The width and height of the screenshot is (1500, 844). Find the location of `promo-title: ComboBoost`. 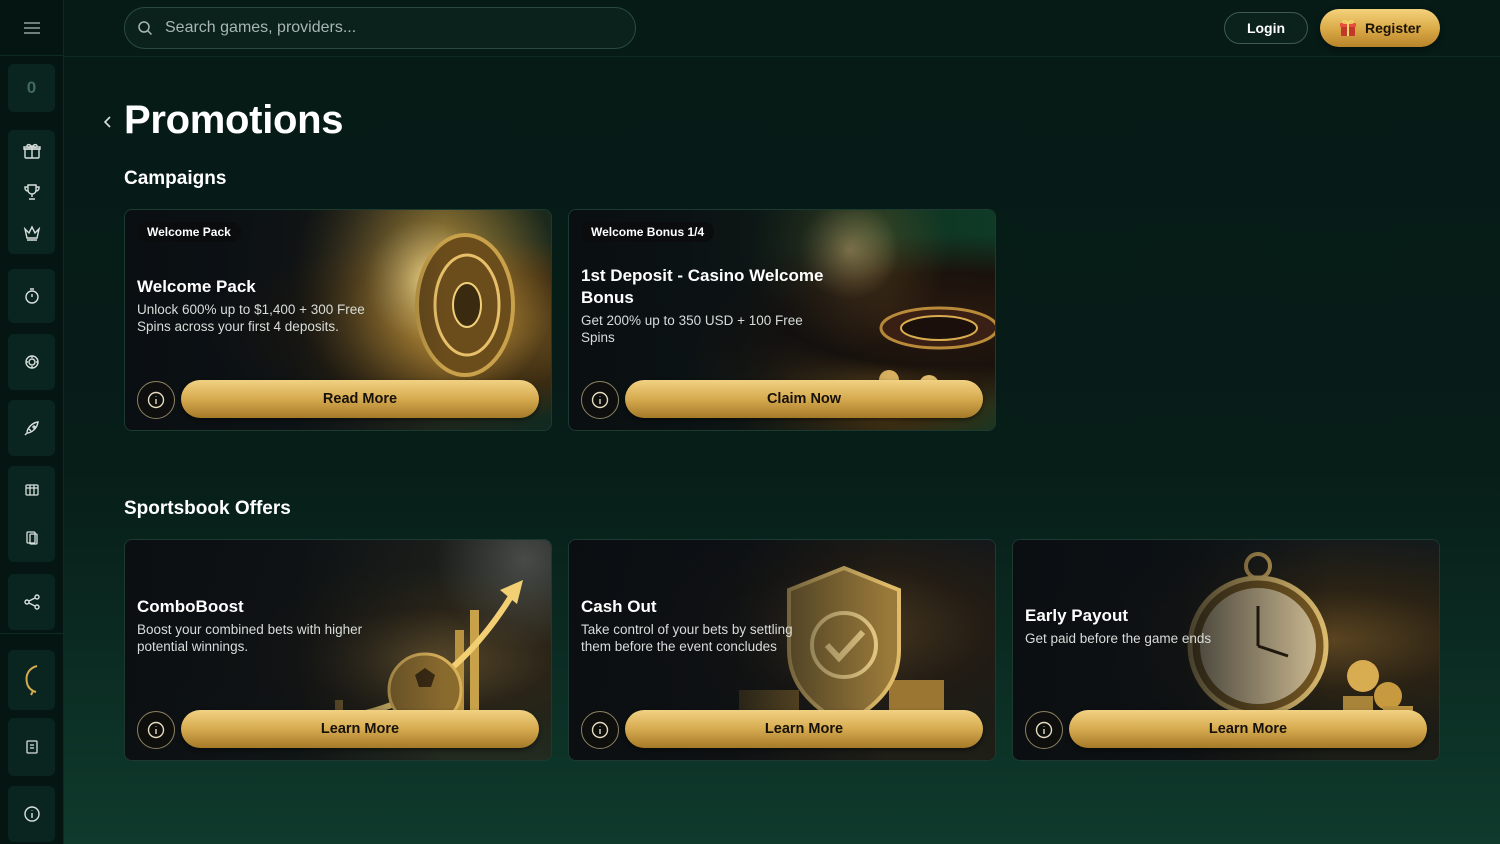

promo-title: ComboBoost is located at coordinates (190, 606).